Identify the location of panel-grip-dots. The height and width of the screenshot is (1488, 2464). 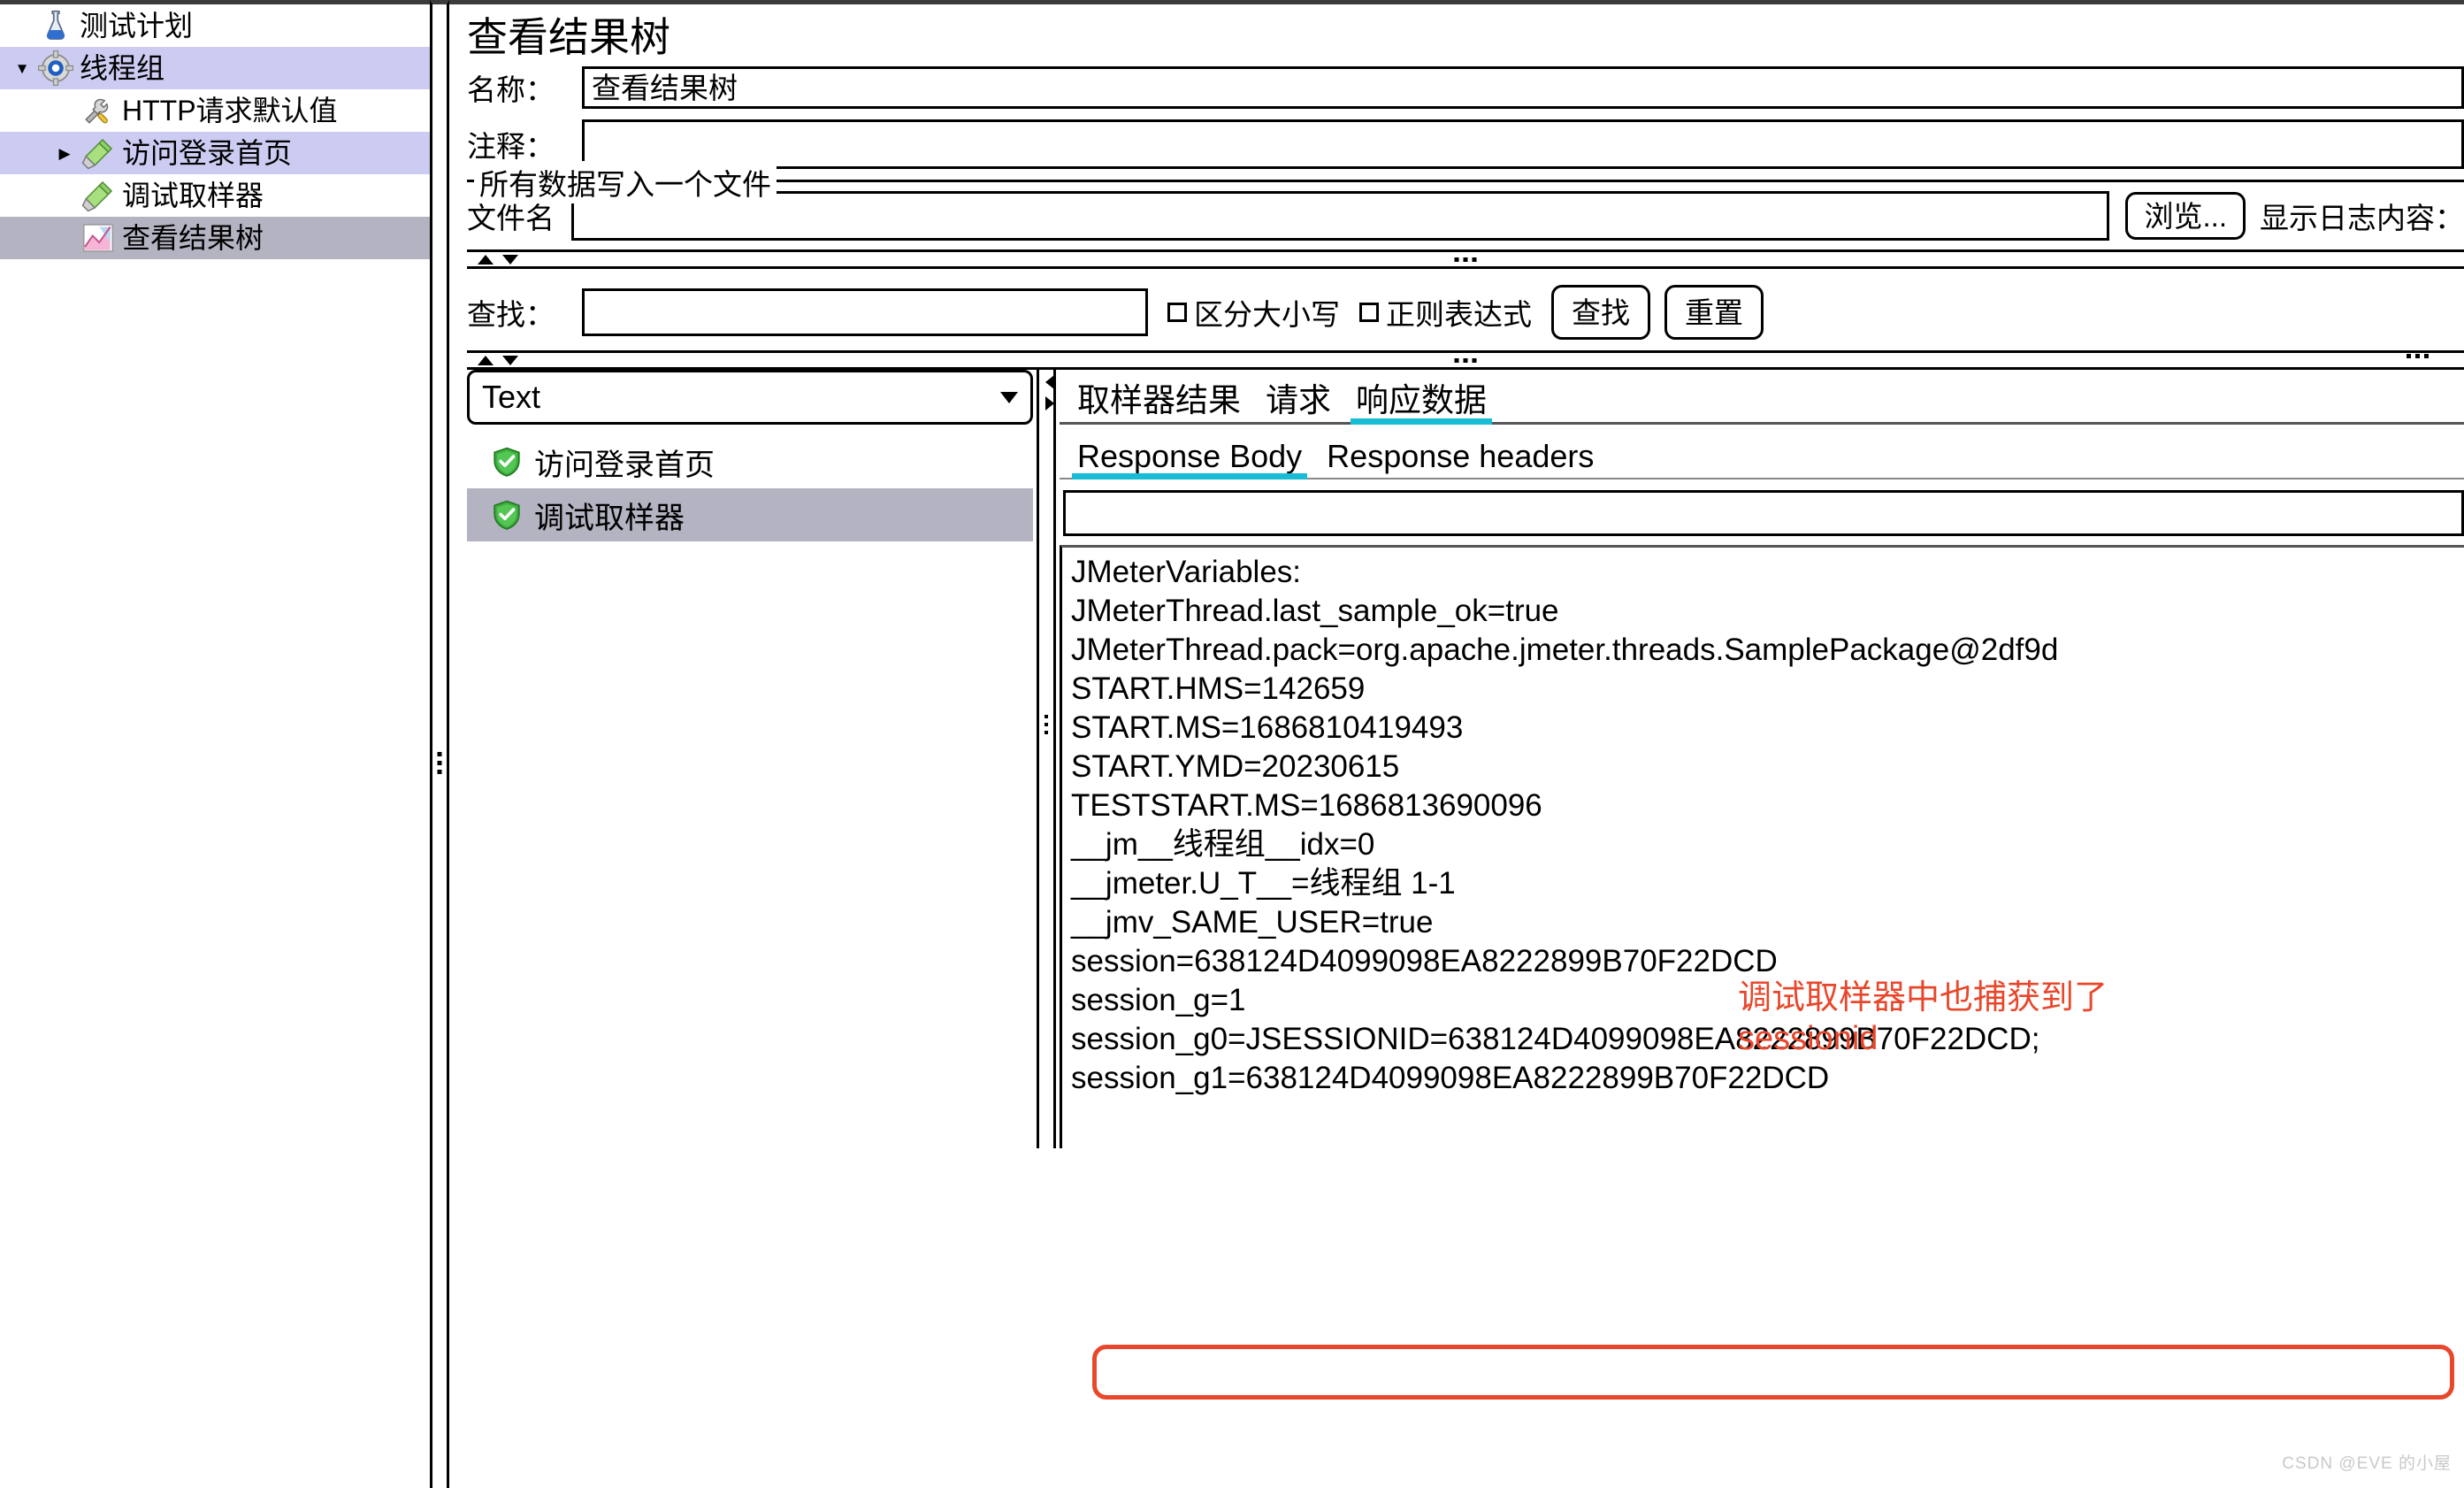
(2418, 356).